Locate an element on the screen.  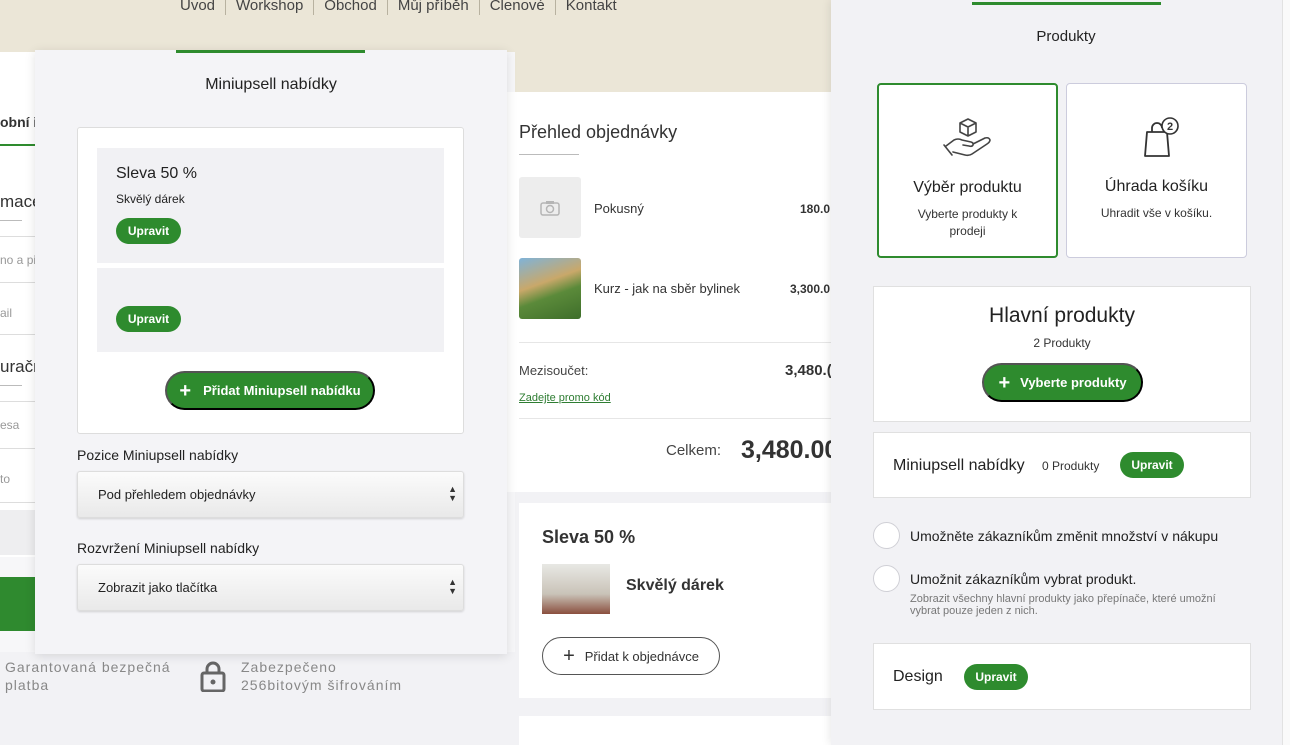
type-card-desc: Uhradit vše v košíku. is located at coordinates (1156, 213).